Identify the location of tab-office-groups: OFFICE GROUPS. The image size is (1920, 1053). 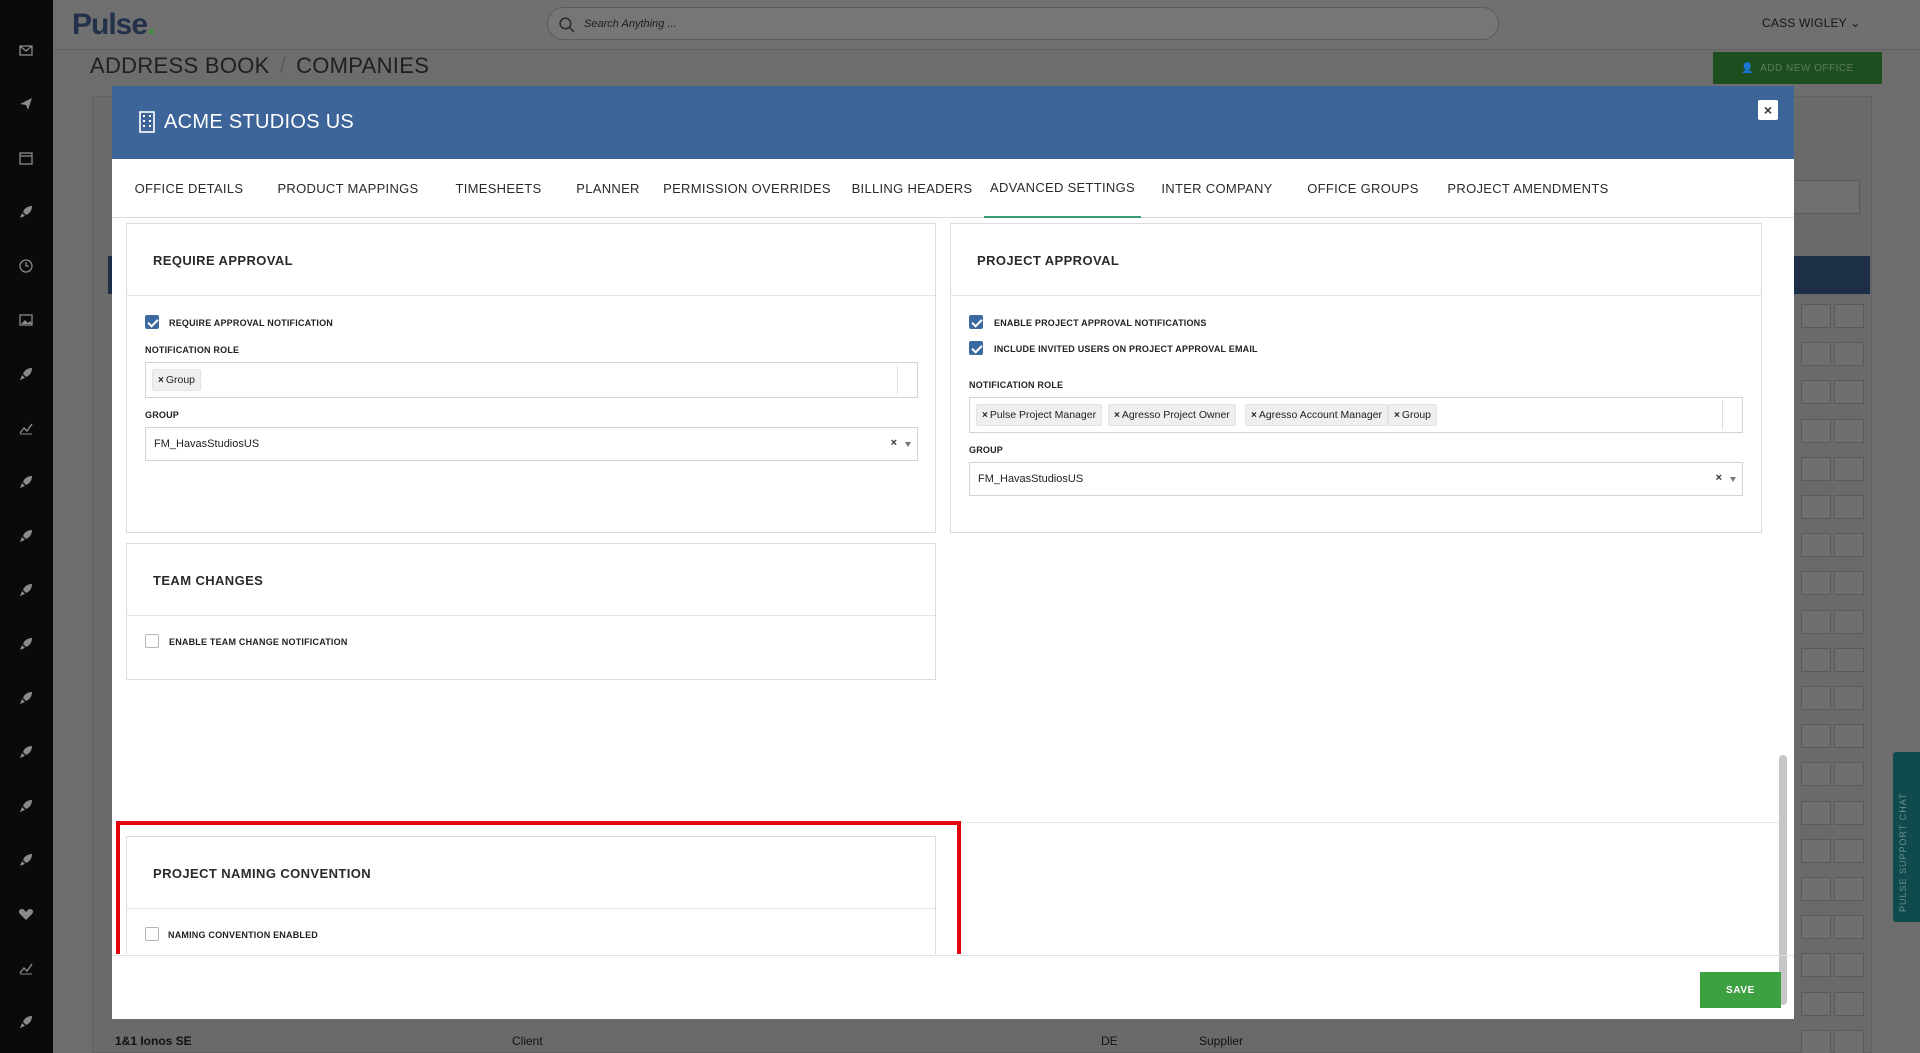
(1363, 188).